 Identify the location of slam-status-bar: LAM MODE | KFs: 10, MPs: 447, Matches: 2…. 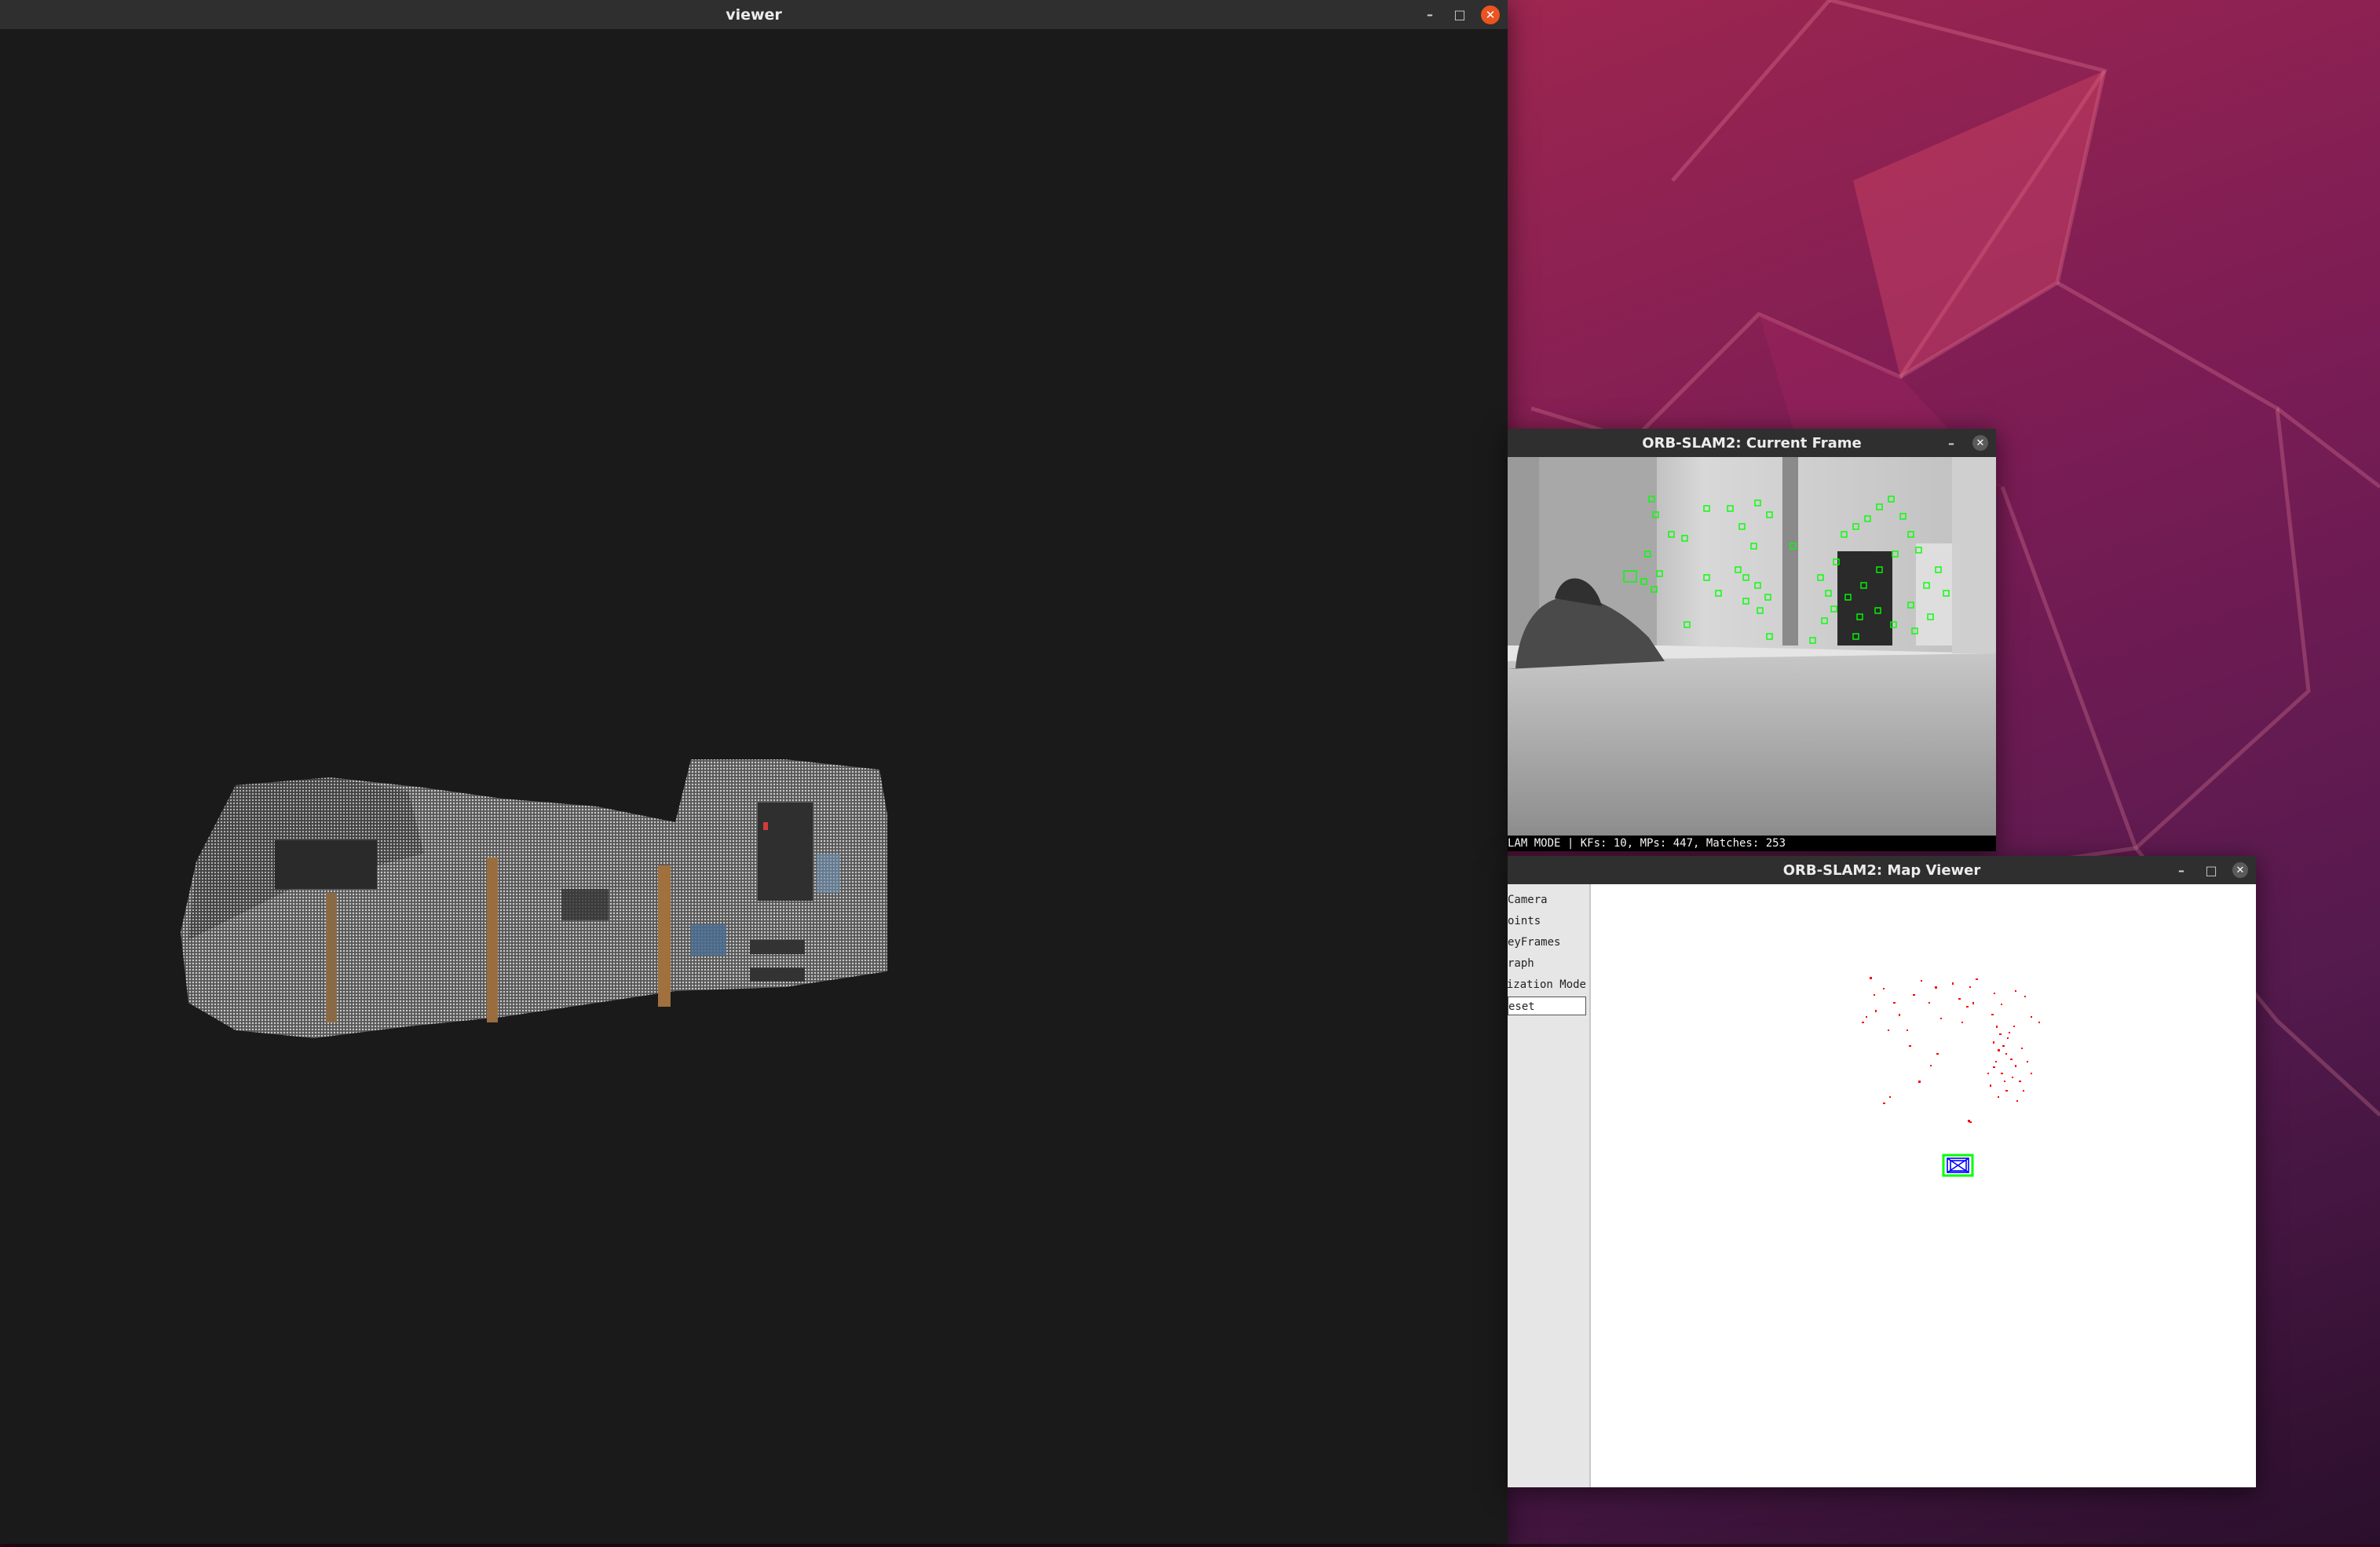
(1752, 843).